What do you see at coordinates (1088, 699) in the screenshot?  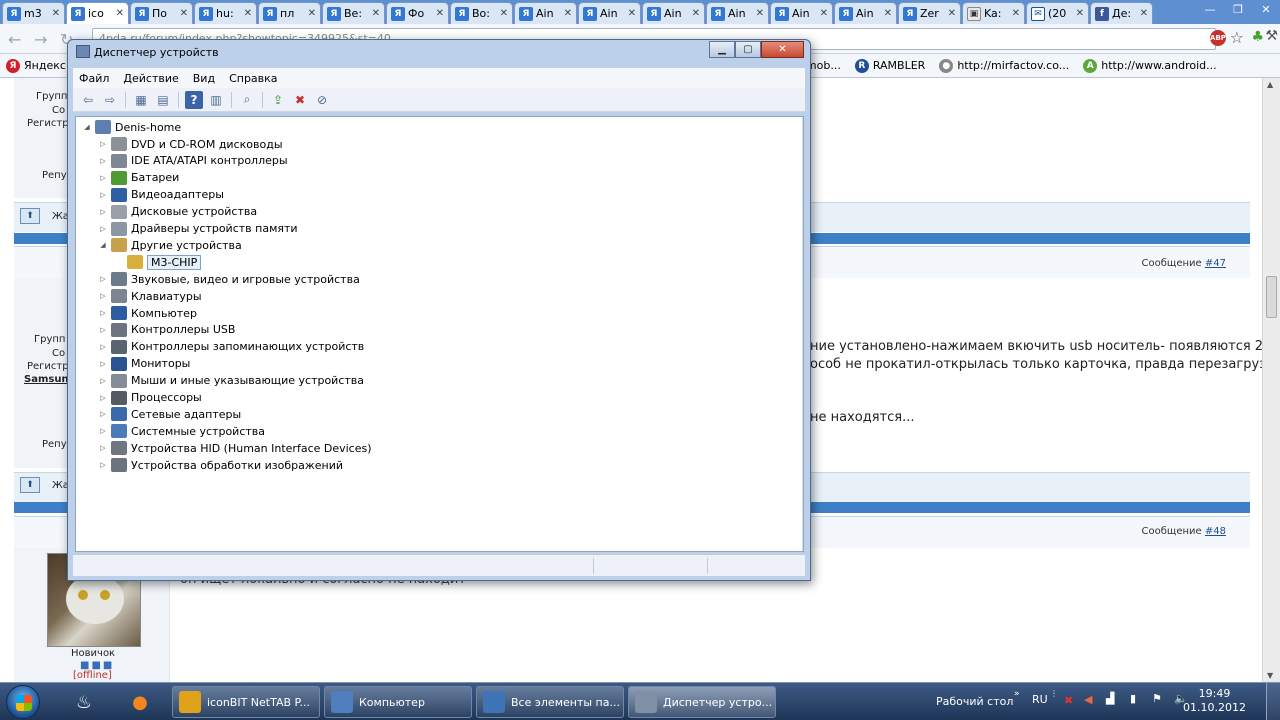 I see `tray-warning-icon: ◀` at bounding box center [1088, 699].